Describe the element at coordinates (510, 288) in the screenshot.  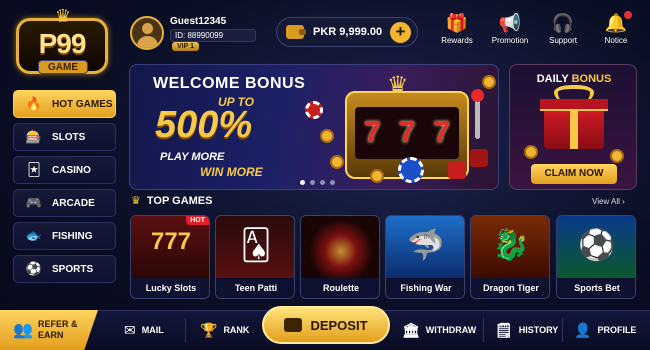
I see `game-label: Dragon Tiger` at that location.